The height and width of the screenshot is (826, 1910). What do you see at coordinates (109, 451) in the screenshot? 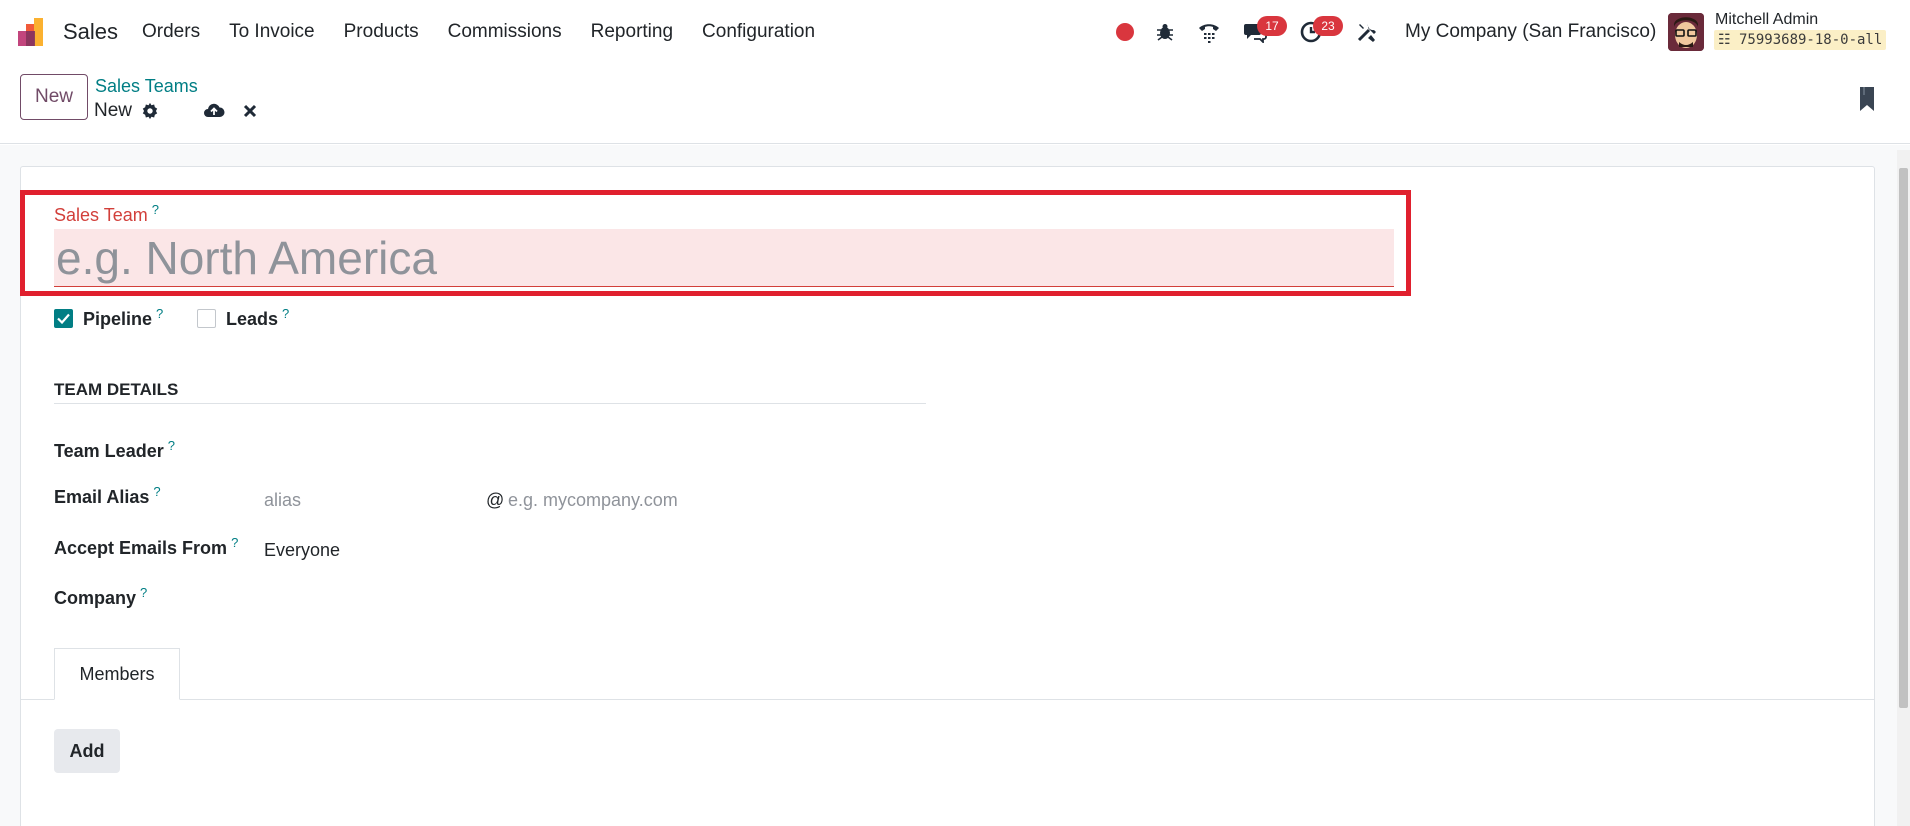
I see `team-leader-label-text: Team Leader` at bounding box center [109, 451].